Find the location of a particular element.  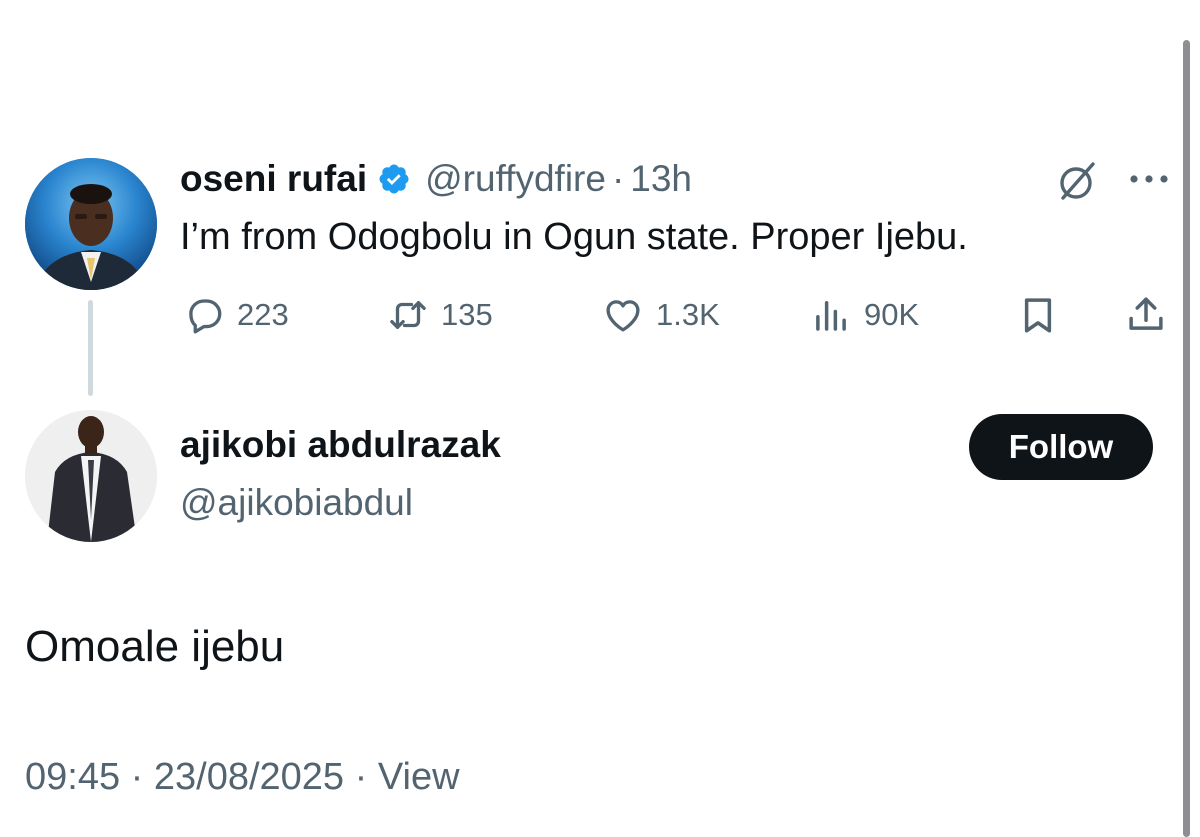

tweet-meta-row: 09:45 · 23/08/2025 · View is located at coordinates (242, 777).